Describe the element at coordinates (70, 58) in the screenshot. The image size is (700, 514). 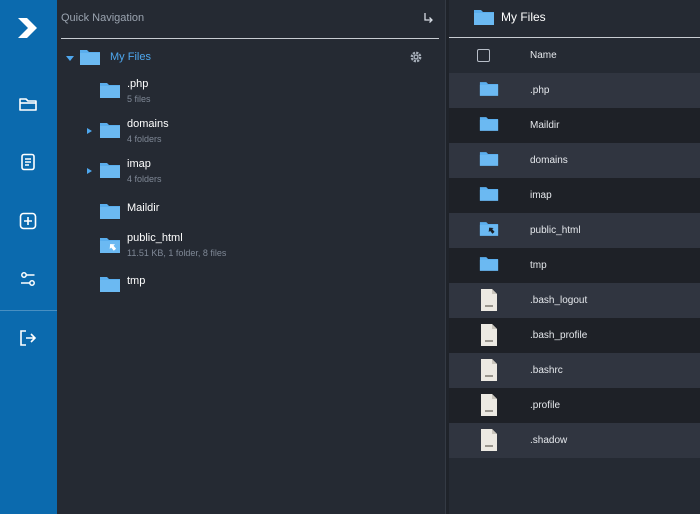
I see `caret-down-icon` at that location.